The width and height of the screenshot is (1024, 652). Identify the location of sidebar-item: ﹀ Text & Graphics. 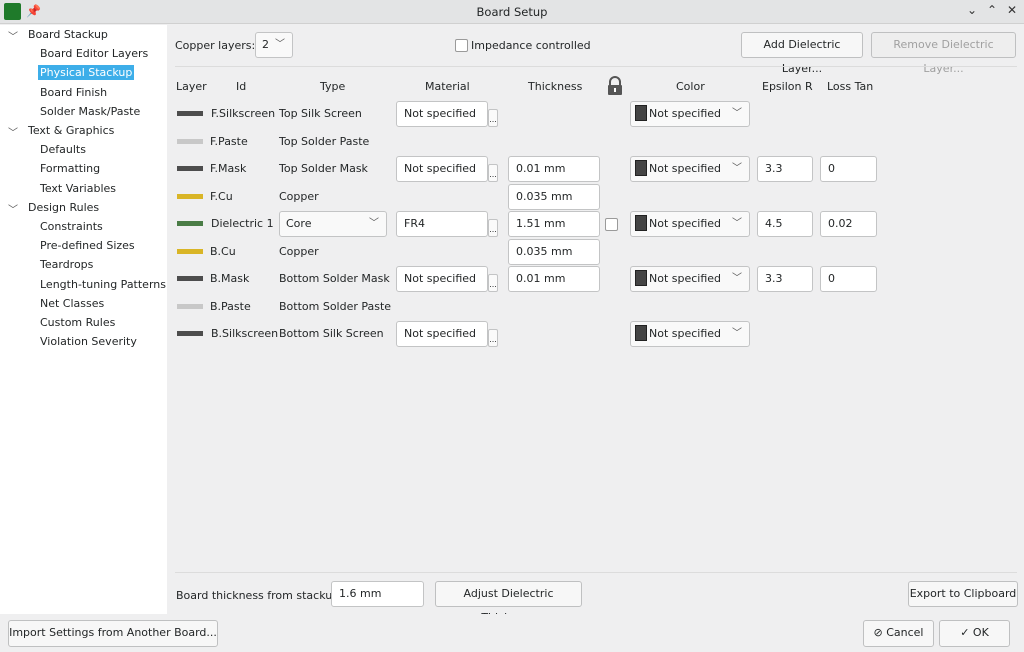
(61, 131).